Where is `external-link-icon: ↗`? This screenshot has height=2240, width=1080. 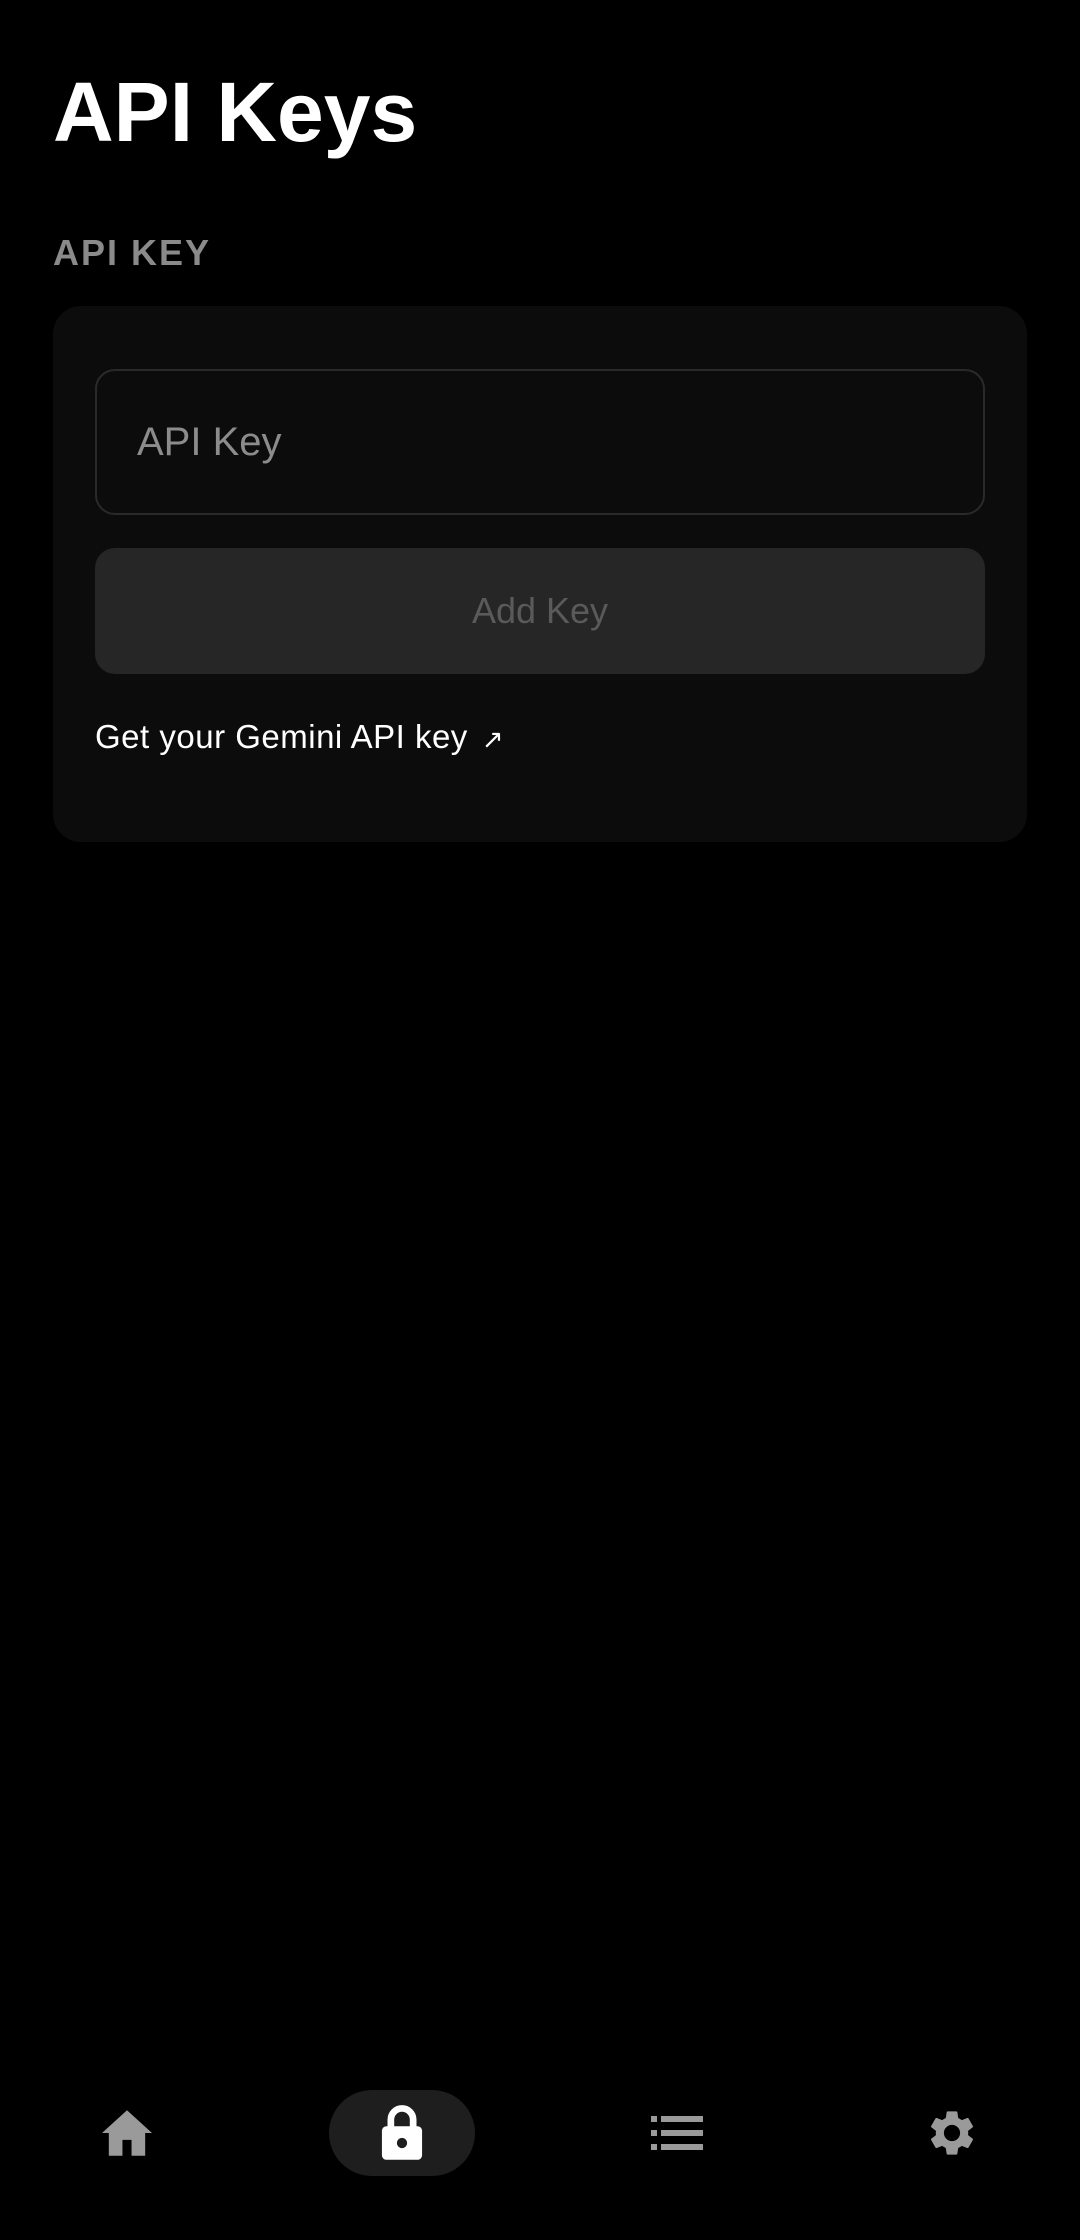
external-link-icon: ↗ is located at coordinates (493, 738).